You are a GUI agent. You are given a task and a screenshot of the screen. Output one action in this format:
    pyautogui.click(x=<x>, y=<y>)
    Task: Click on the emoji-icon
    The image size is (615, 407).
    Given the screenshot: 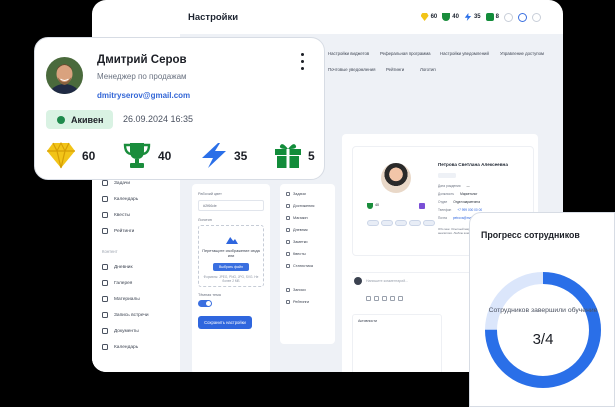 What is the action you would take?
    pyautogui.click(x=384, y=298)
    